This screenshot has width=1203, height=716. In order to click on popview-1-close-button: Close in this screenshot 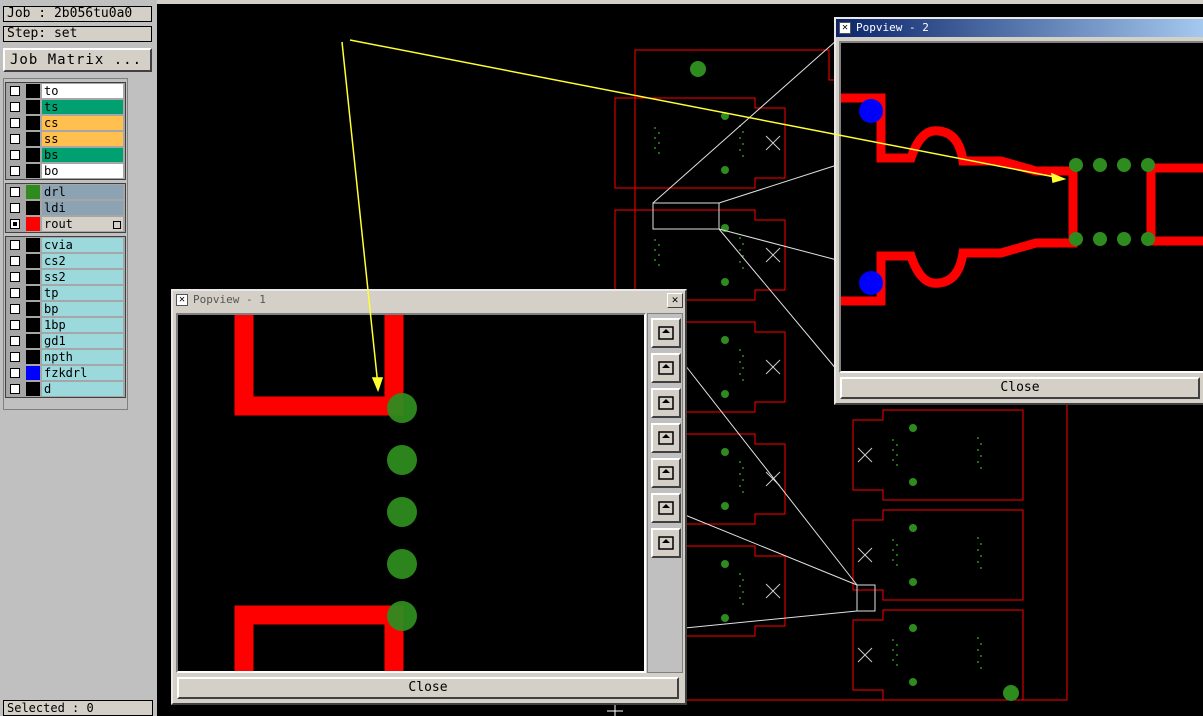, I will do `click(428, 688)`.